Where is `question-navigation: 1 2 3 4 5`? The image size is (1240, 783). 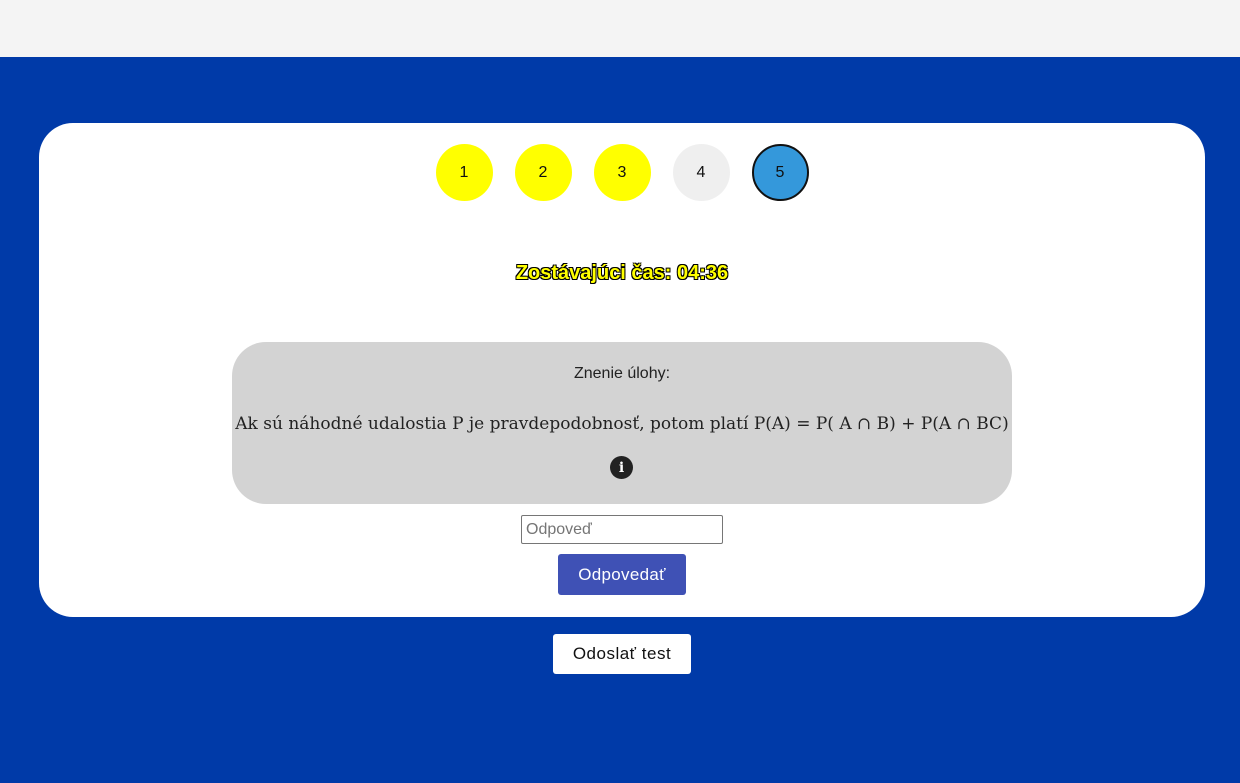 question-navigation: 1 2 3 4 5 is located at coordinates (622, 172).